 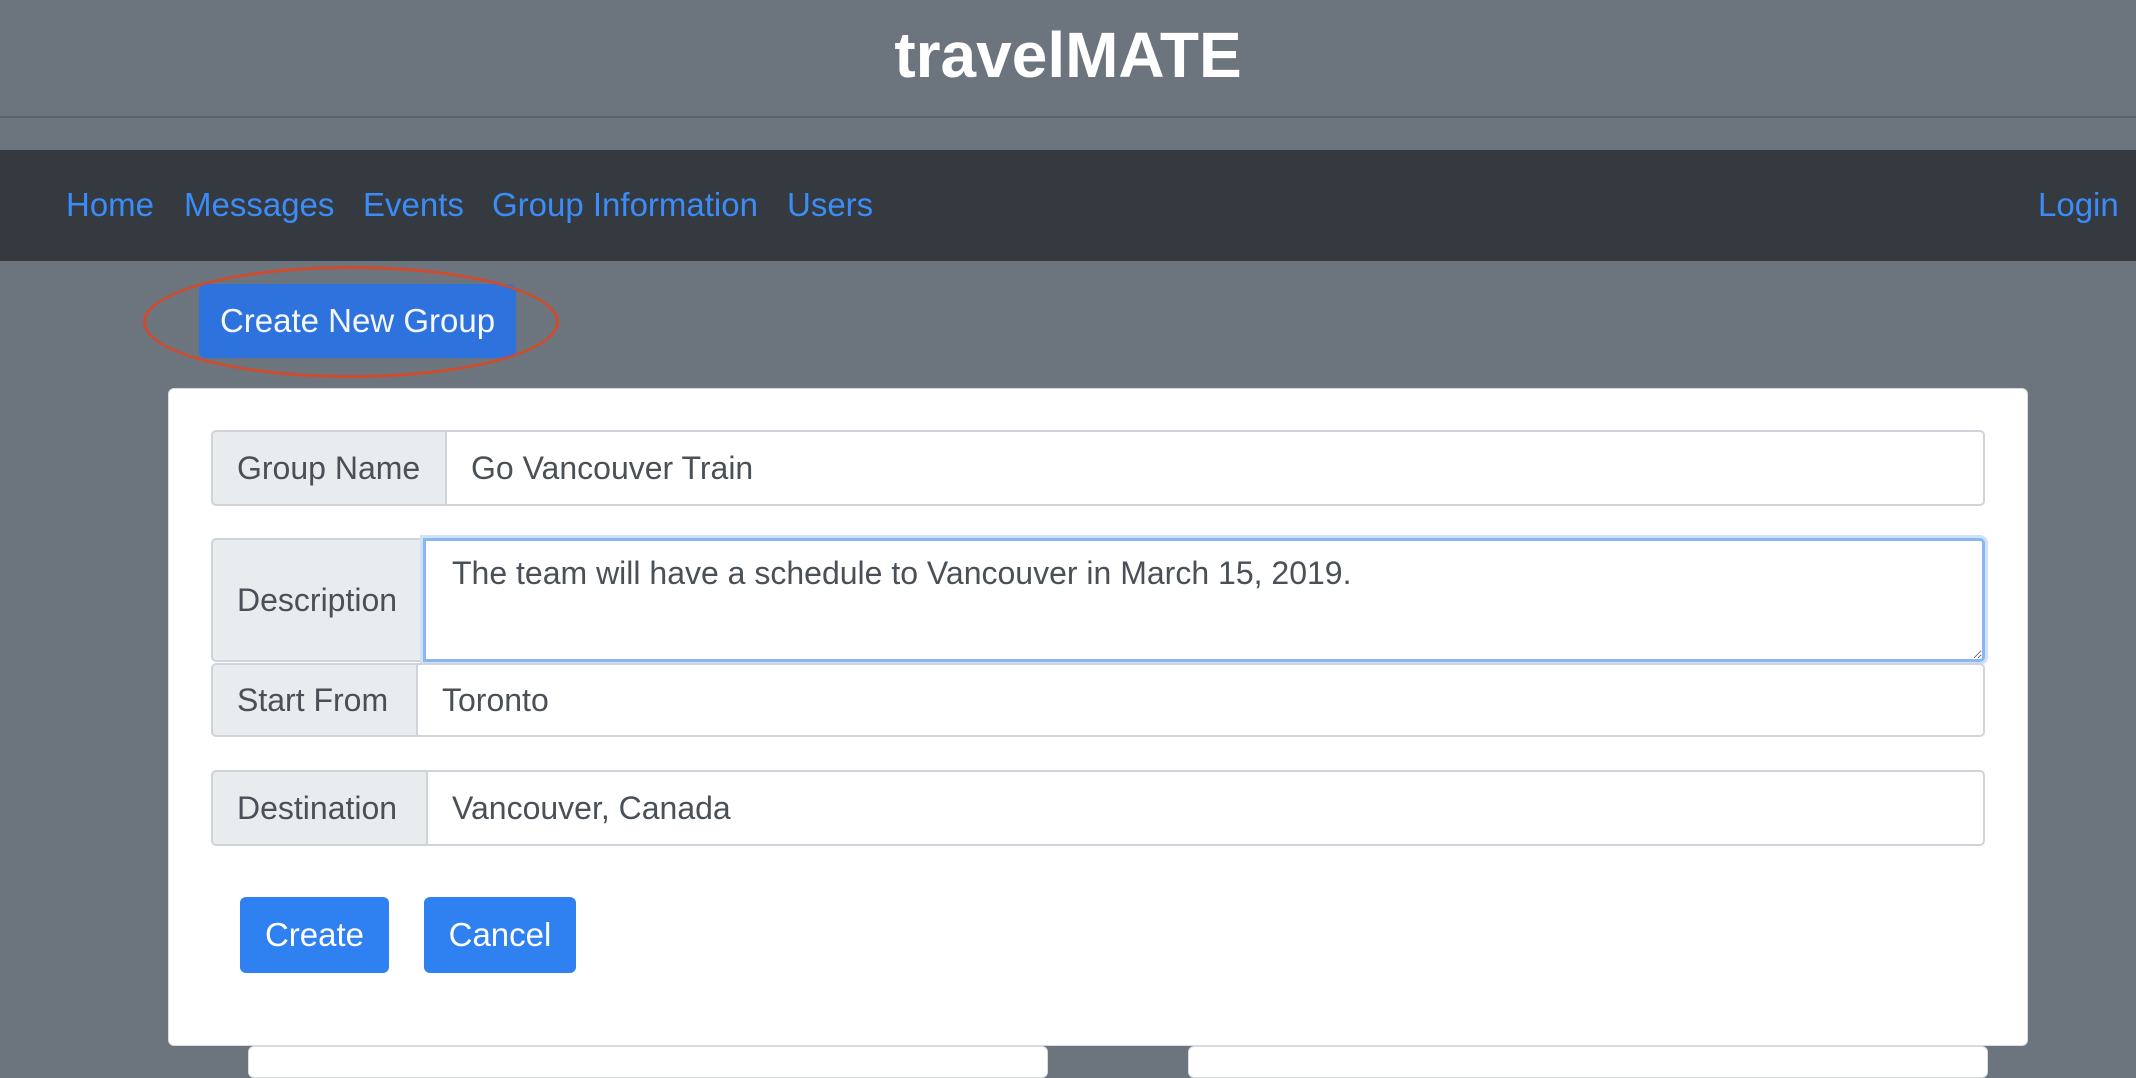 What do you see at coordinates (357, 321) in the screenshot?
I see `create-new-group-button: Create New Group` at bounding box center [357, 321].